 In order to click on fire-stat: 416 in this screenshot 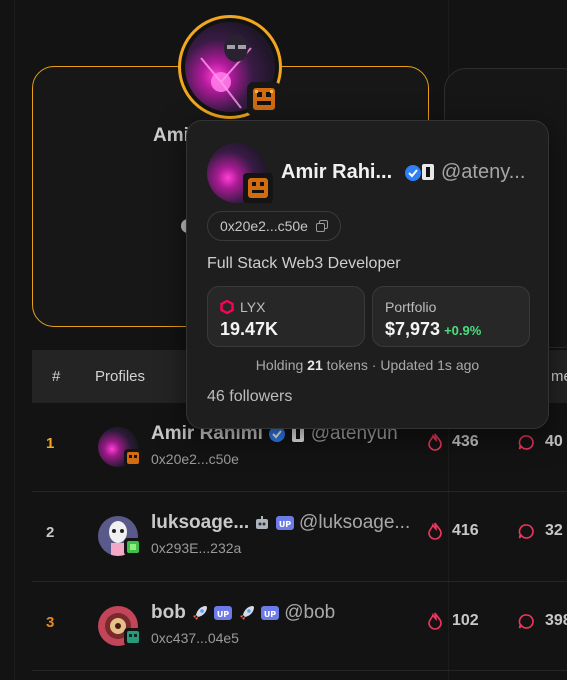, I will do `click(453, 531)`.